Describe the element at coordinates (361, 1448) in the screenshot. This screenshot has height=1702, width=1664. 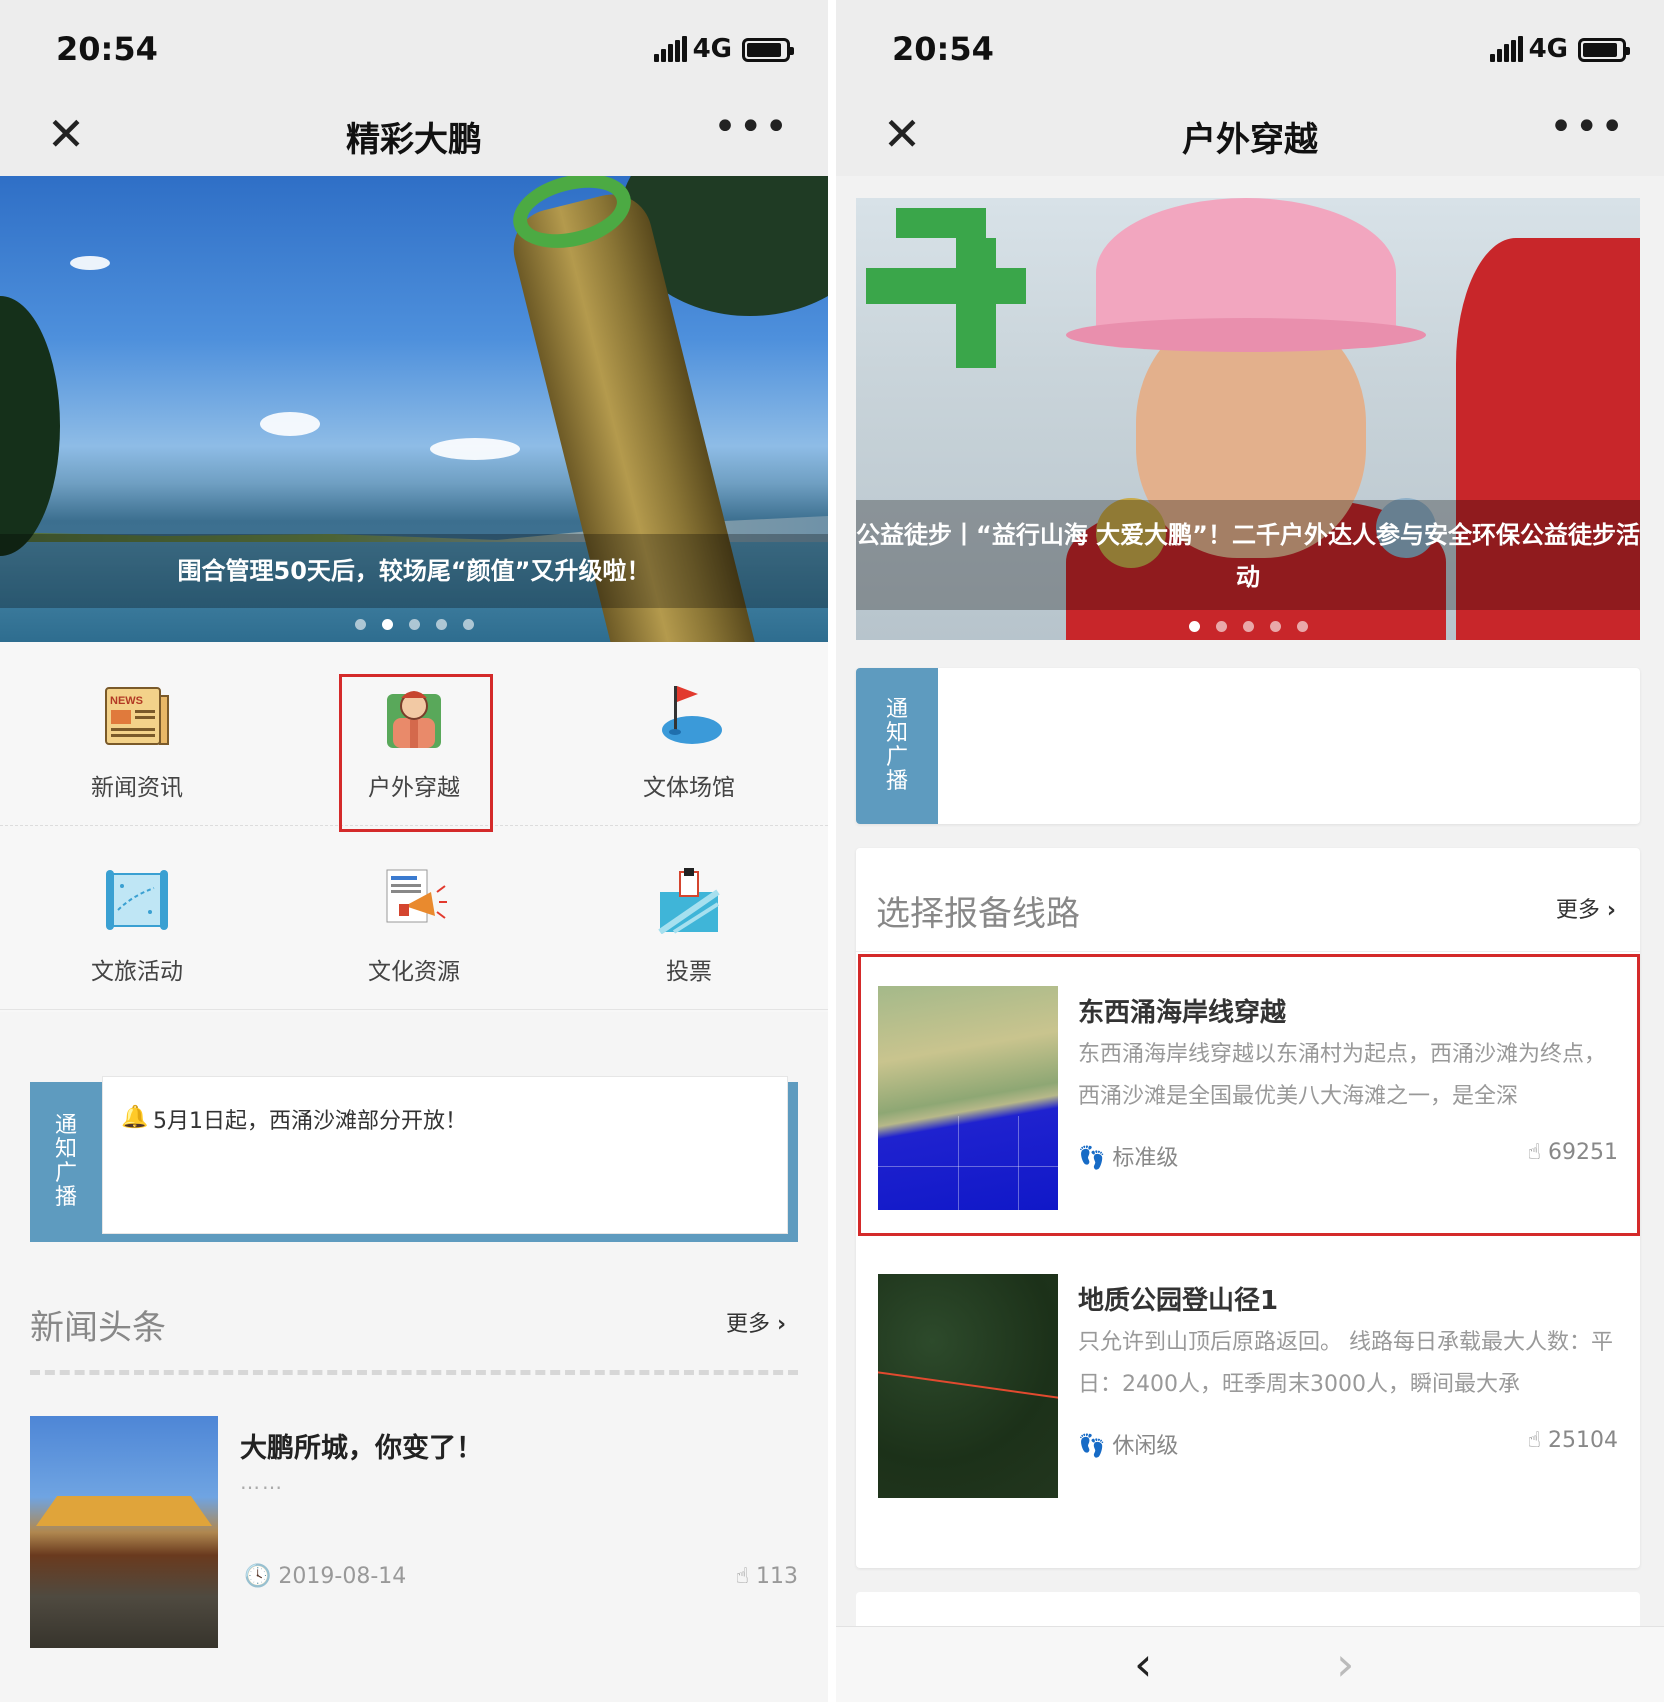
I see `news-title: 大鹏所城，你变了！` at that location.